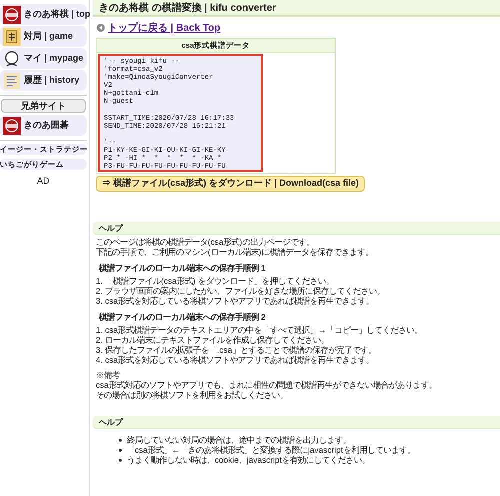 The width and height of the screenshot is (500, 496). I want to click on help-text: 「csa形式」←「きのあ将棋形式」と変換する際にjavascriptを利用しています。, so click(271, 450).